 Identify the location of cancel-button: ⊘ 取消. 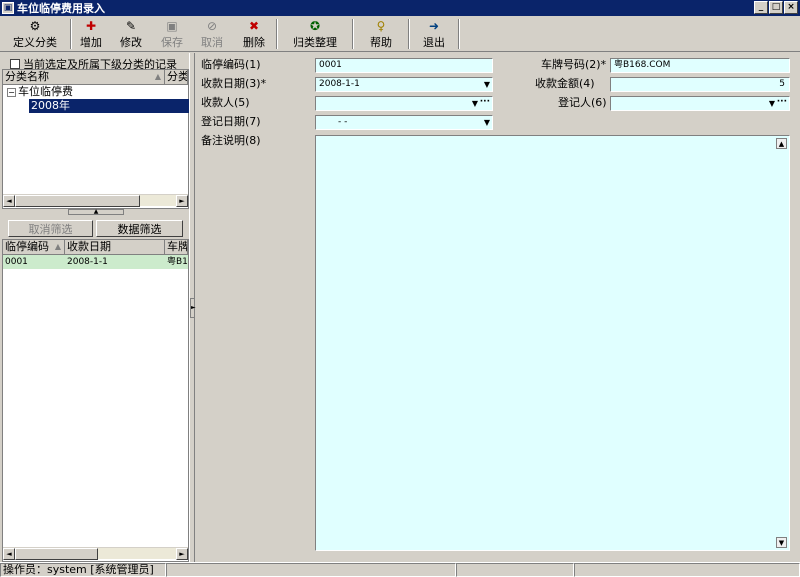
(212, 34).